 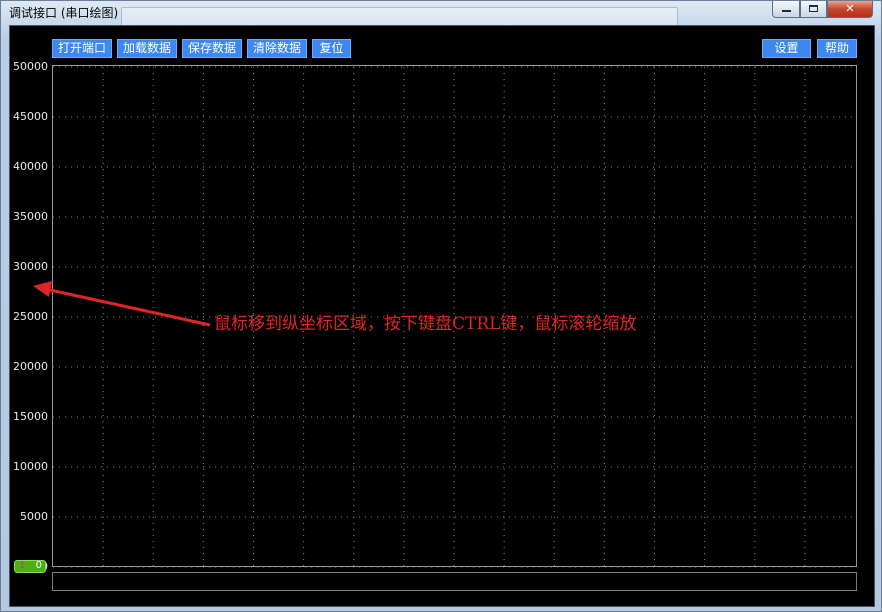 What do you see at coordinates (42, 289) in the screenshot?
I see `annotation-arrow-head` at bounding box center [42, 289].